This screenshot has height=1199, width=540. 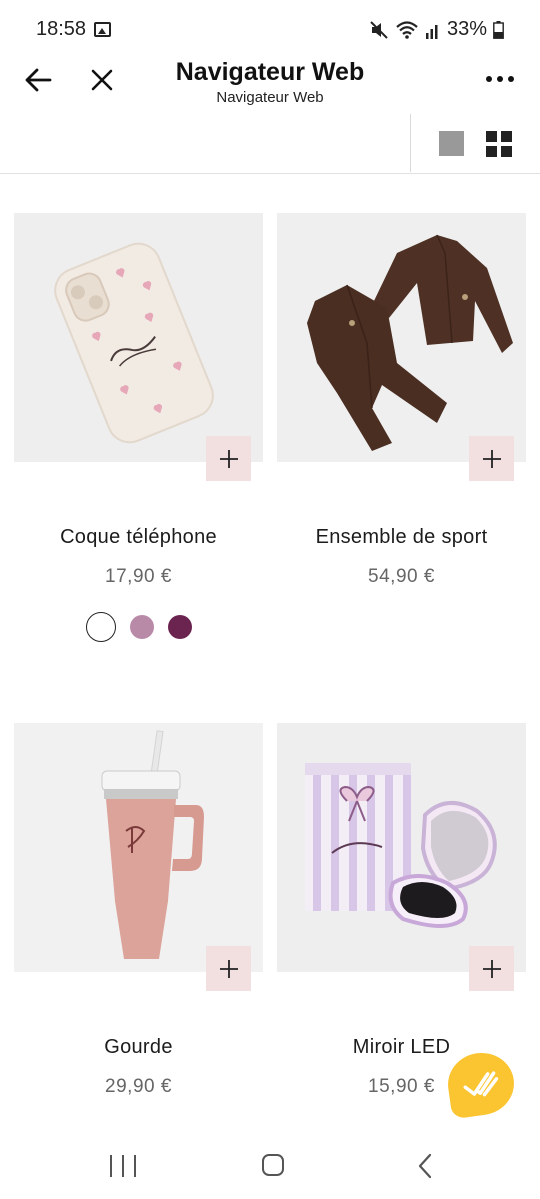 I want to click on product-price: 29,90 €, so click(x=138, y=1086).